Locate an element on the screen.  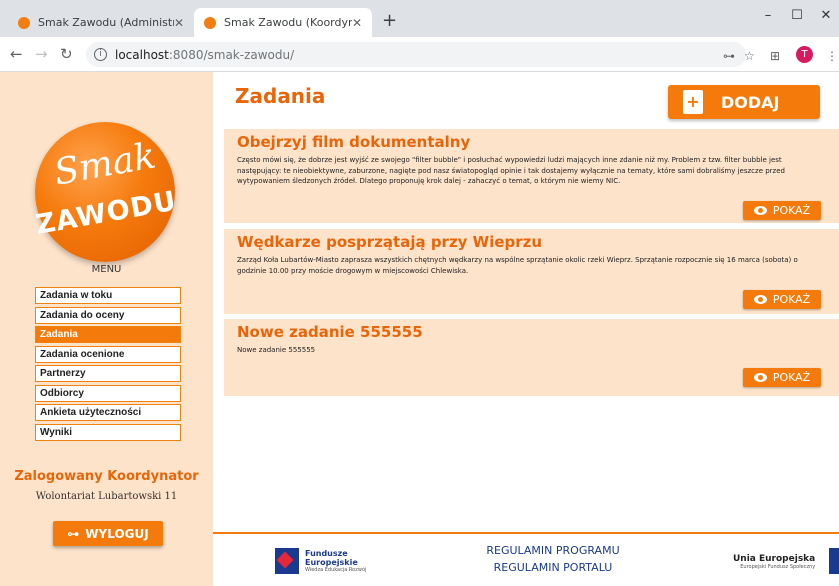
close-window-icon: ✕ is located at coordinates (826, 15).